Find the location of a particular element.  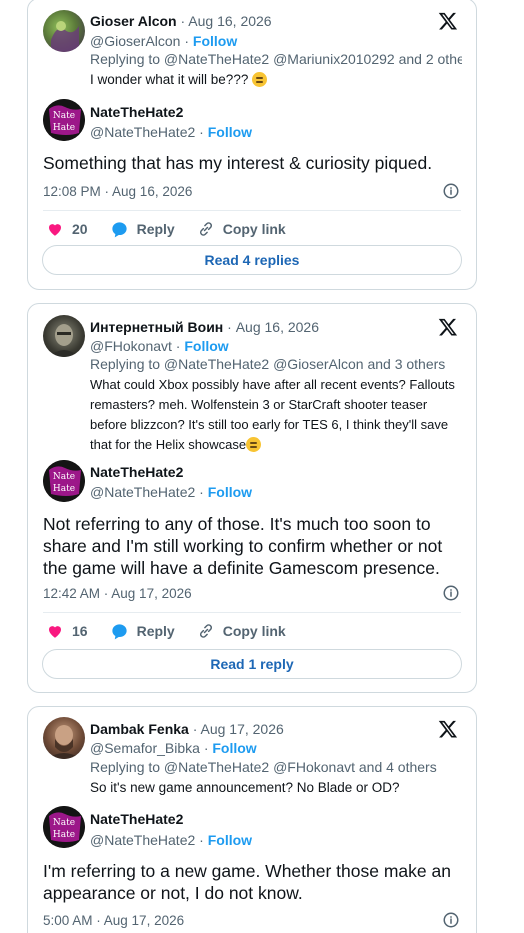

author-name: Gioser Alcon is located at coordinates (133, 21).